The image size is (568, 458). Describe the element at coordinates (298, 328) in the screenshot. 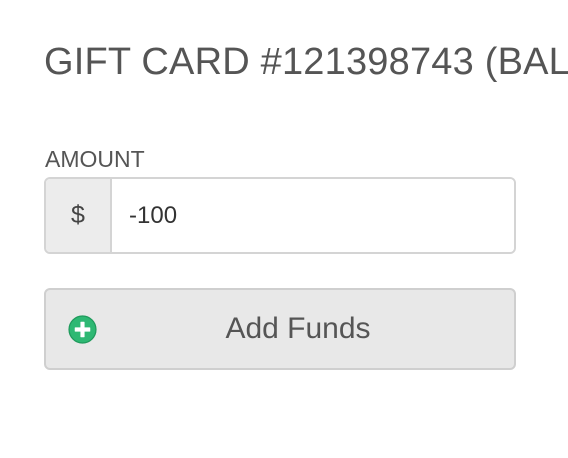

I see `add-funds-label: Add Funds` at that location.